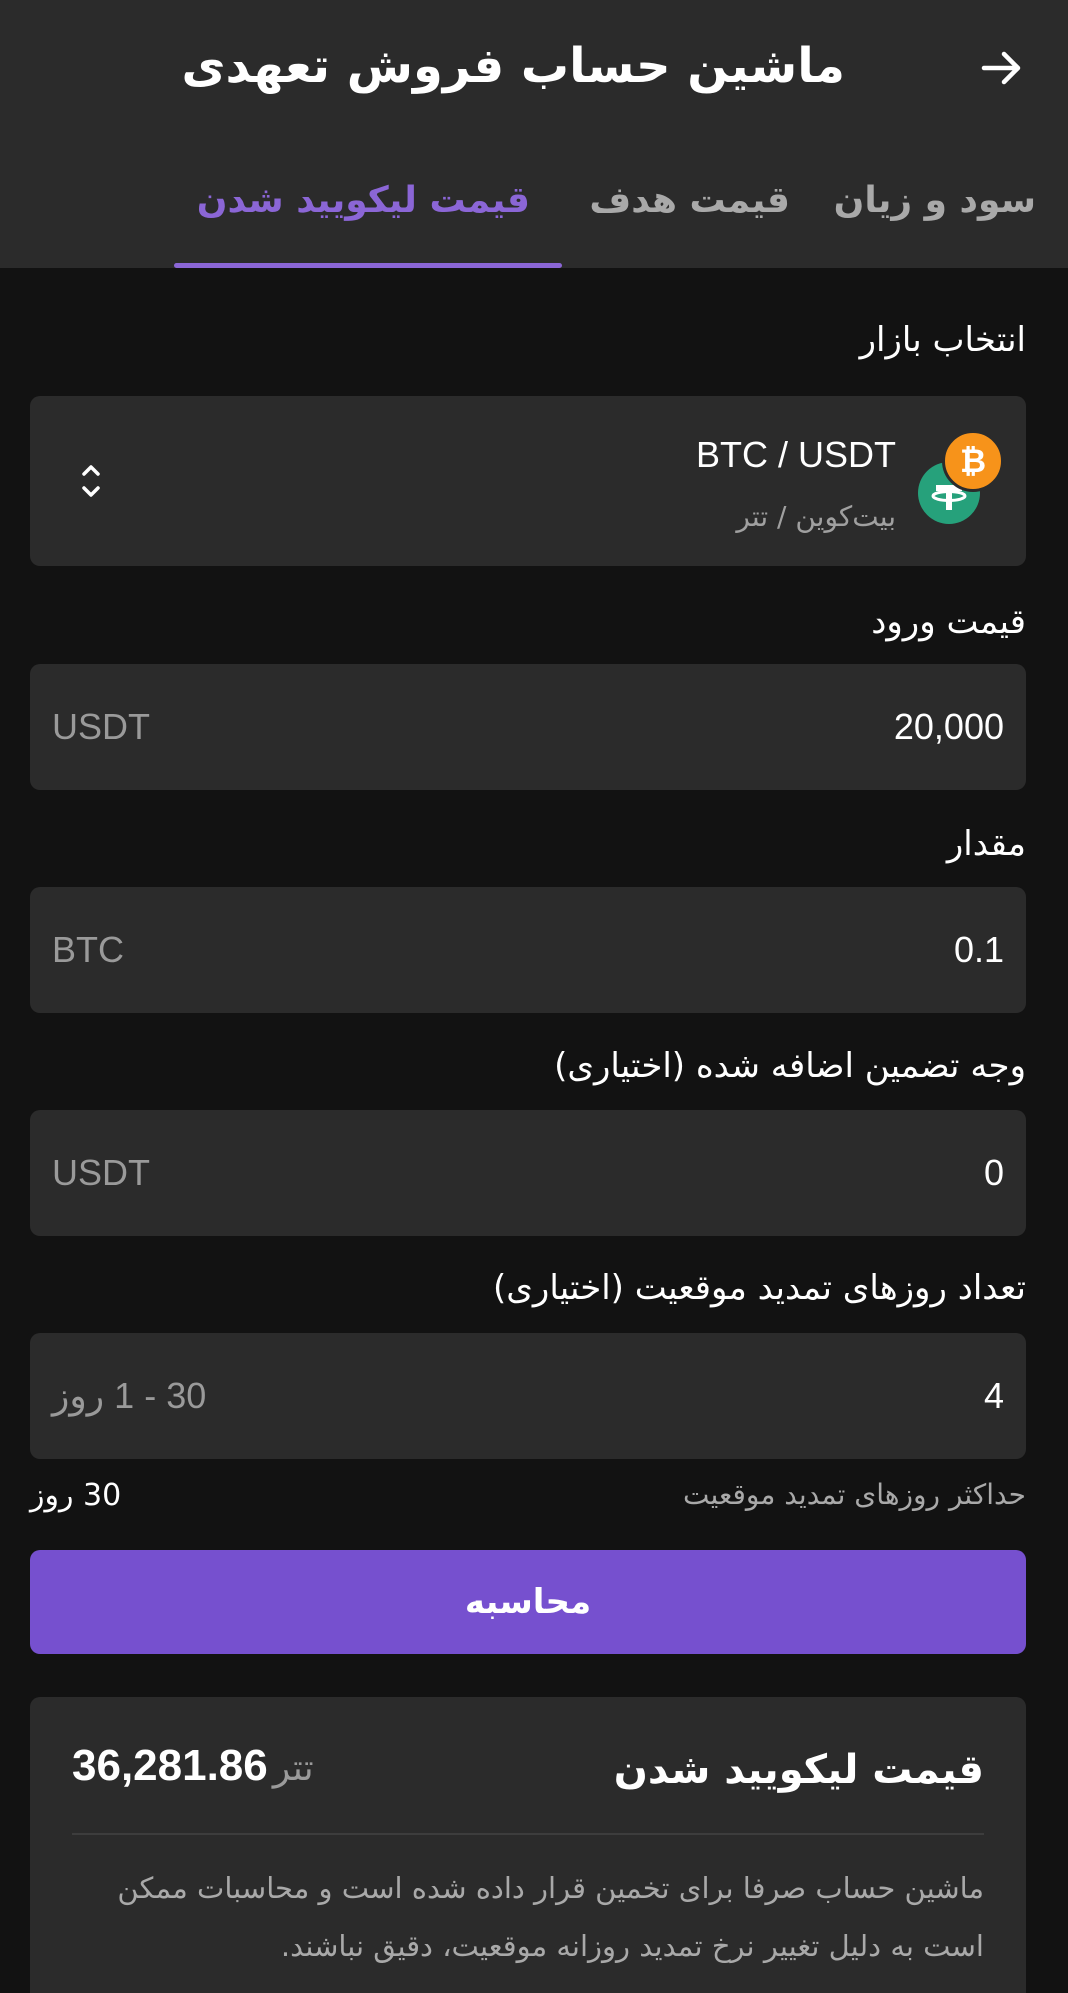 The height and width of the screenshot is (1993, 1068). I want to click on active-tab-indicator, so click(368, 265).